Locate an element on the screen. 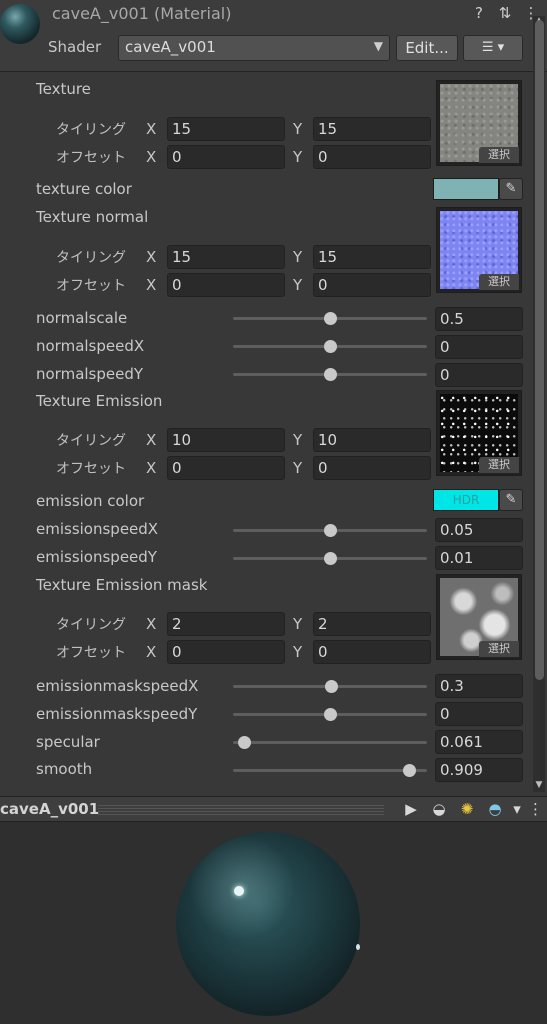  emissionmaskspeedy-value-field: 0 is located at coordinates (479, 714).